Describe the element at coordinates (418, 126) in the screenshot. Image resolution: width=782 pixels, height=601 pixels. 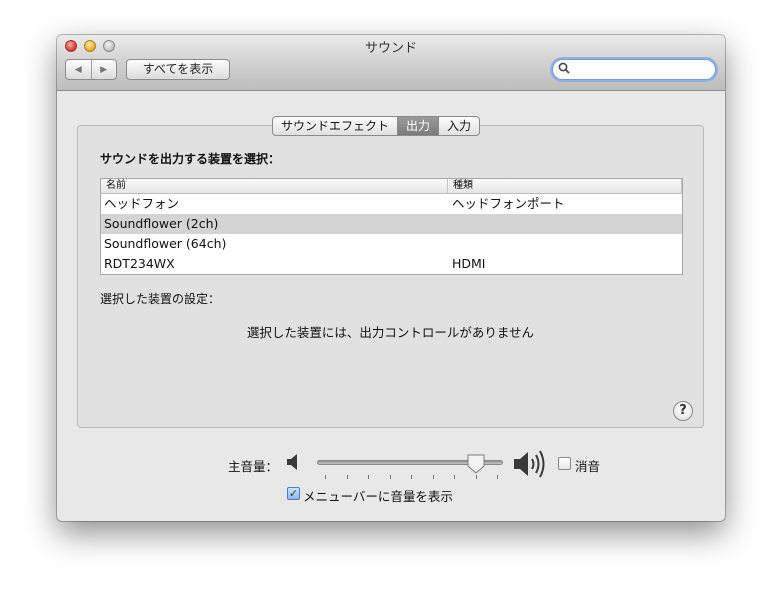
I see `tab-output: 出力` at that location.